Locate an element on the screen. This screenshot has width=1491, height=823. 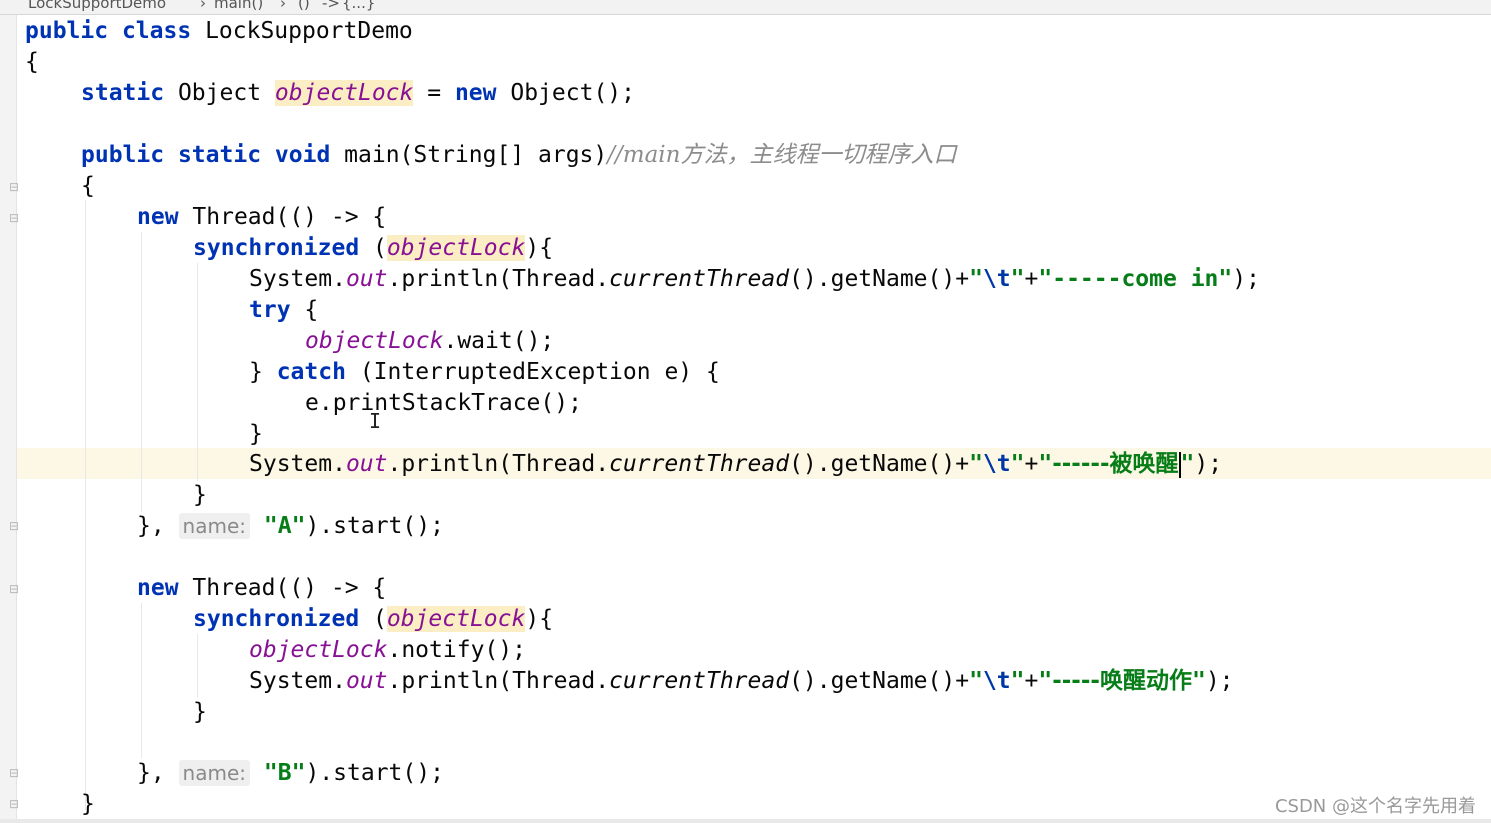
code-line: e.printStackTrace(); is located at coordinates (443, 403).